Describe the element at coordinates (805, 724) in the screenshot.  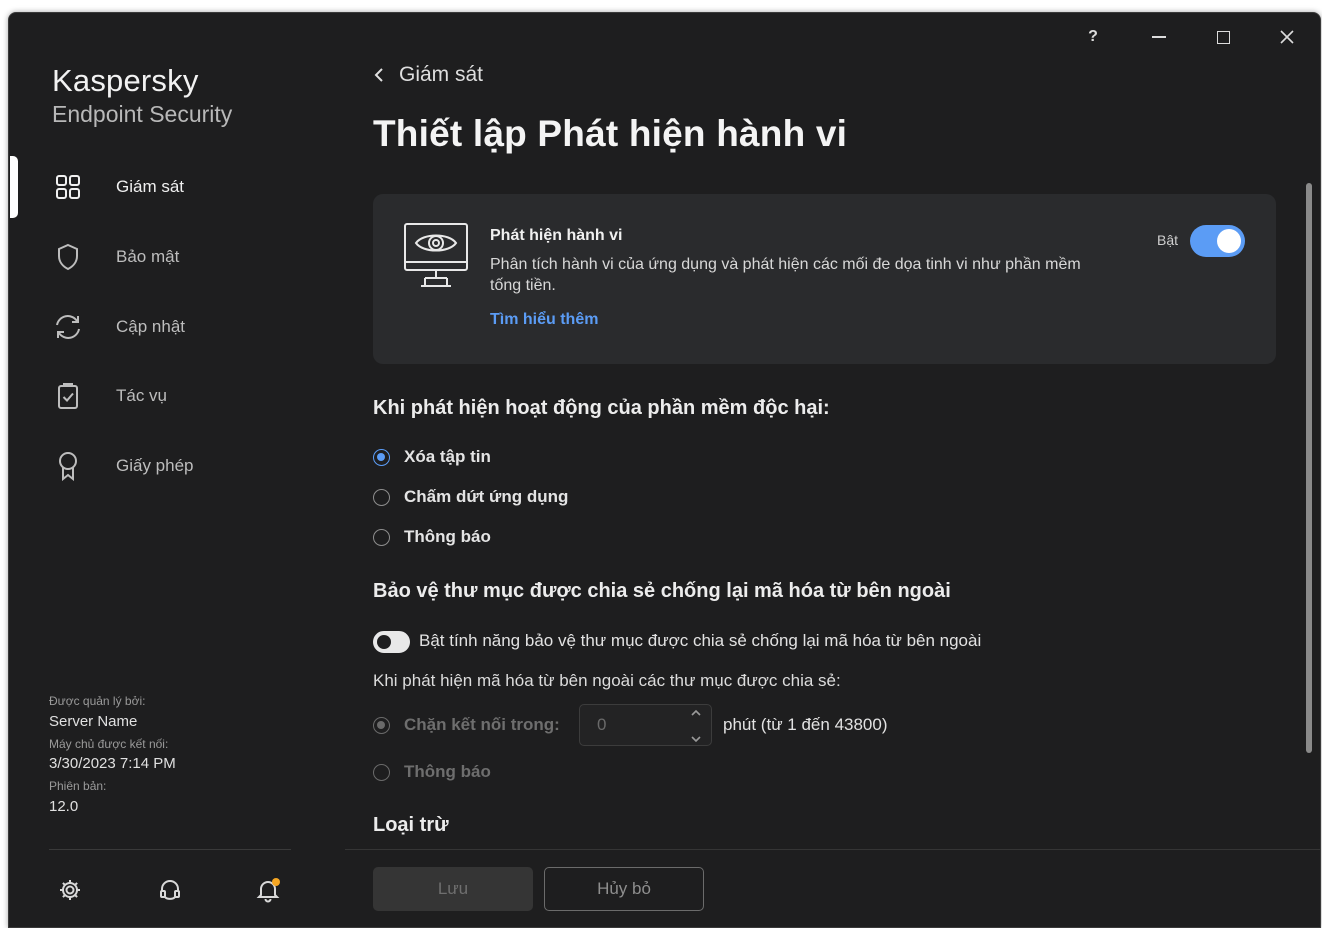
I see `block-duration-unit: phút (từ 1 đến 43800)` at that location.